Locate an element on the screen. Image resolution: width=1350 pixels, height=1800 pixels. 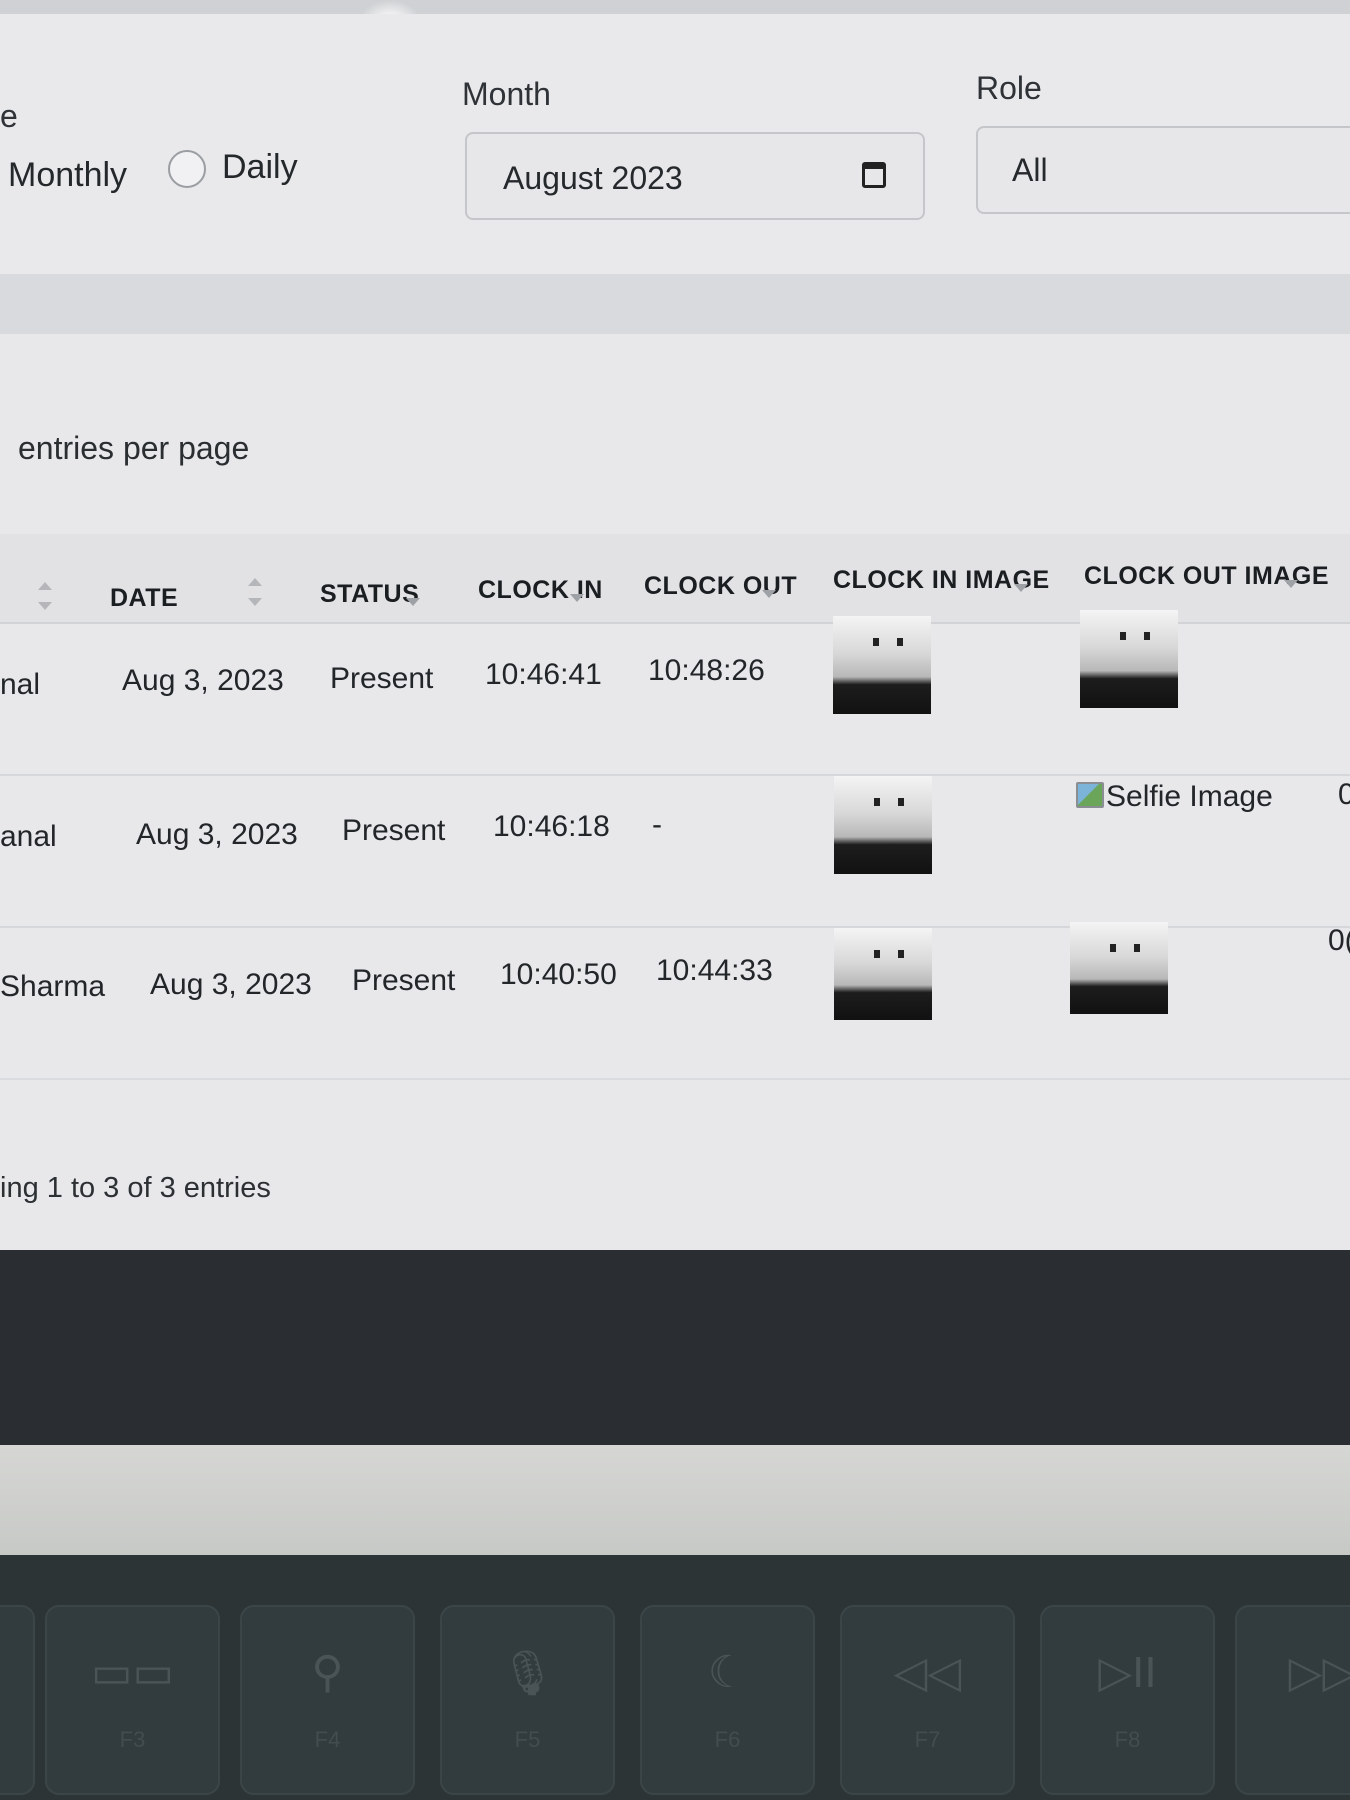
keyboard: ▭▭ F3 ⚲ F4 🎙 F5 ☾ F6 ◁◁ F7 ▷II F8 ▷▷ is located at coordinates (675, 1677).